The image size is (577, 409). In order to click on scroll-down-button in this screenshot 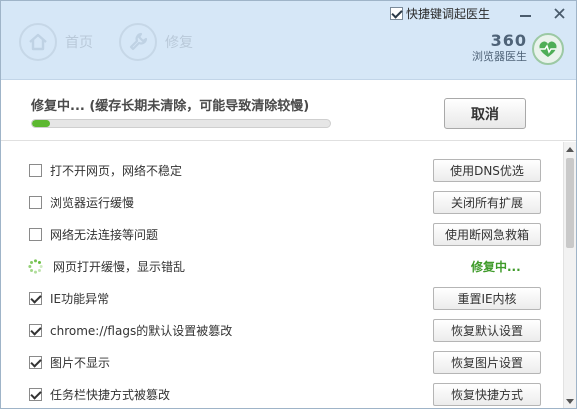, I will do `click(570, 401)`.